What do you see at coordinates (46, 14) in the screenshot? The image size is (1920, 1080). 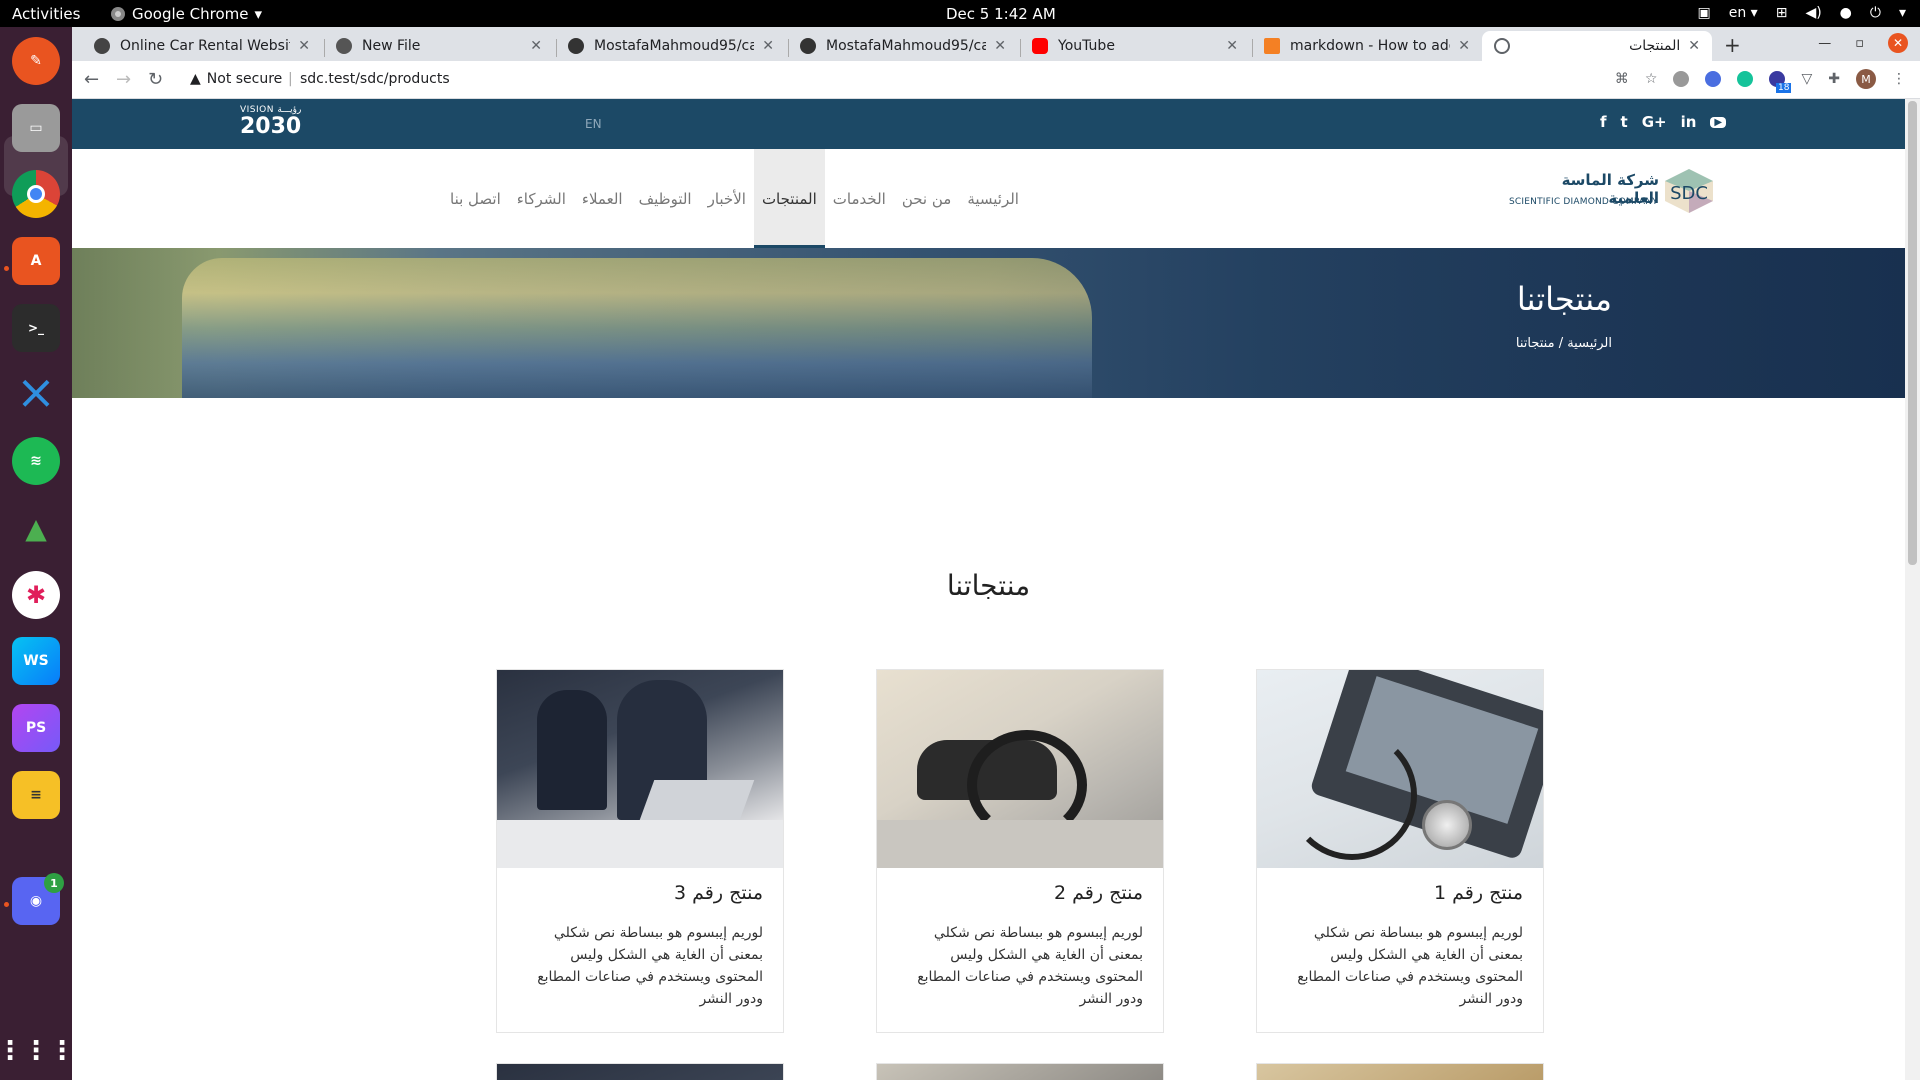 I see `activities-button: Activities` at bounding box center [46, 14].